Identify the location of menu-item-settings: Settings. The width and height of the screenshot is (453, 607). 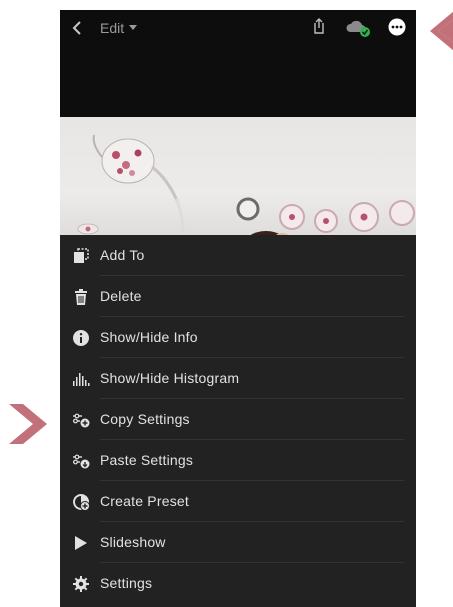
(238, 583).